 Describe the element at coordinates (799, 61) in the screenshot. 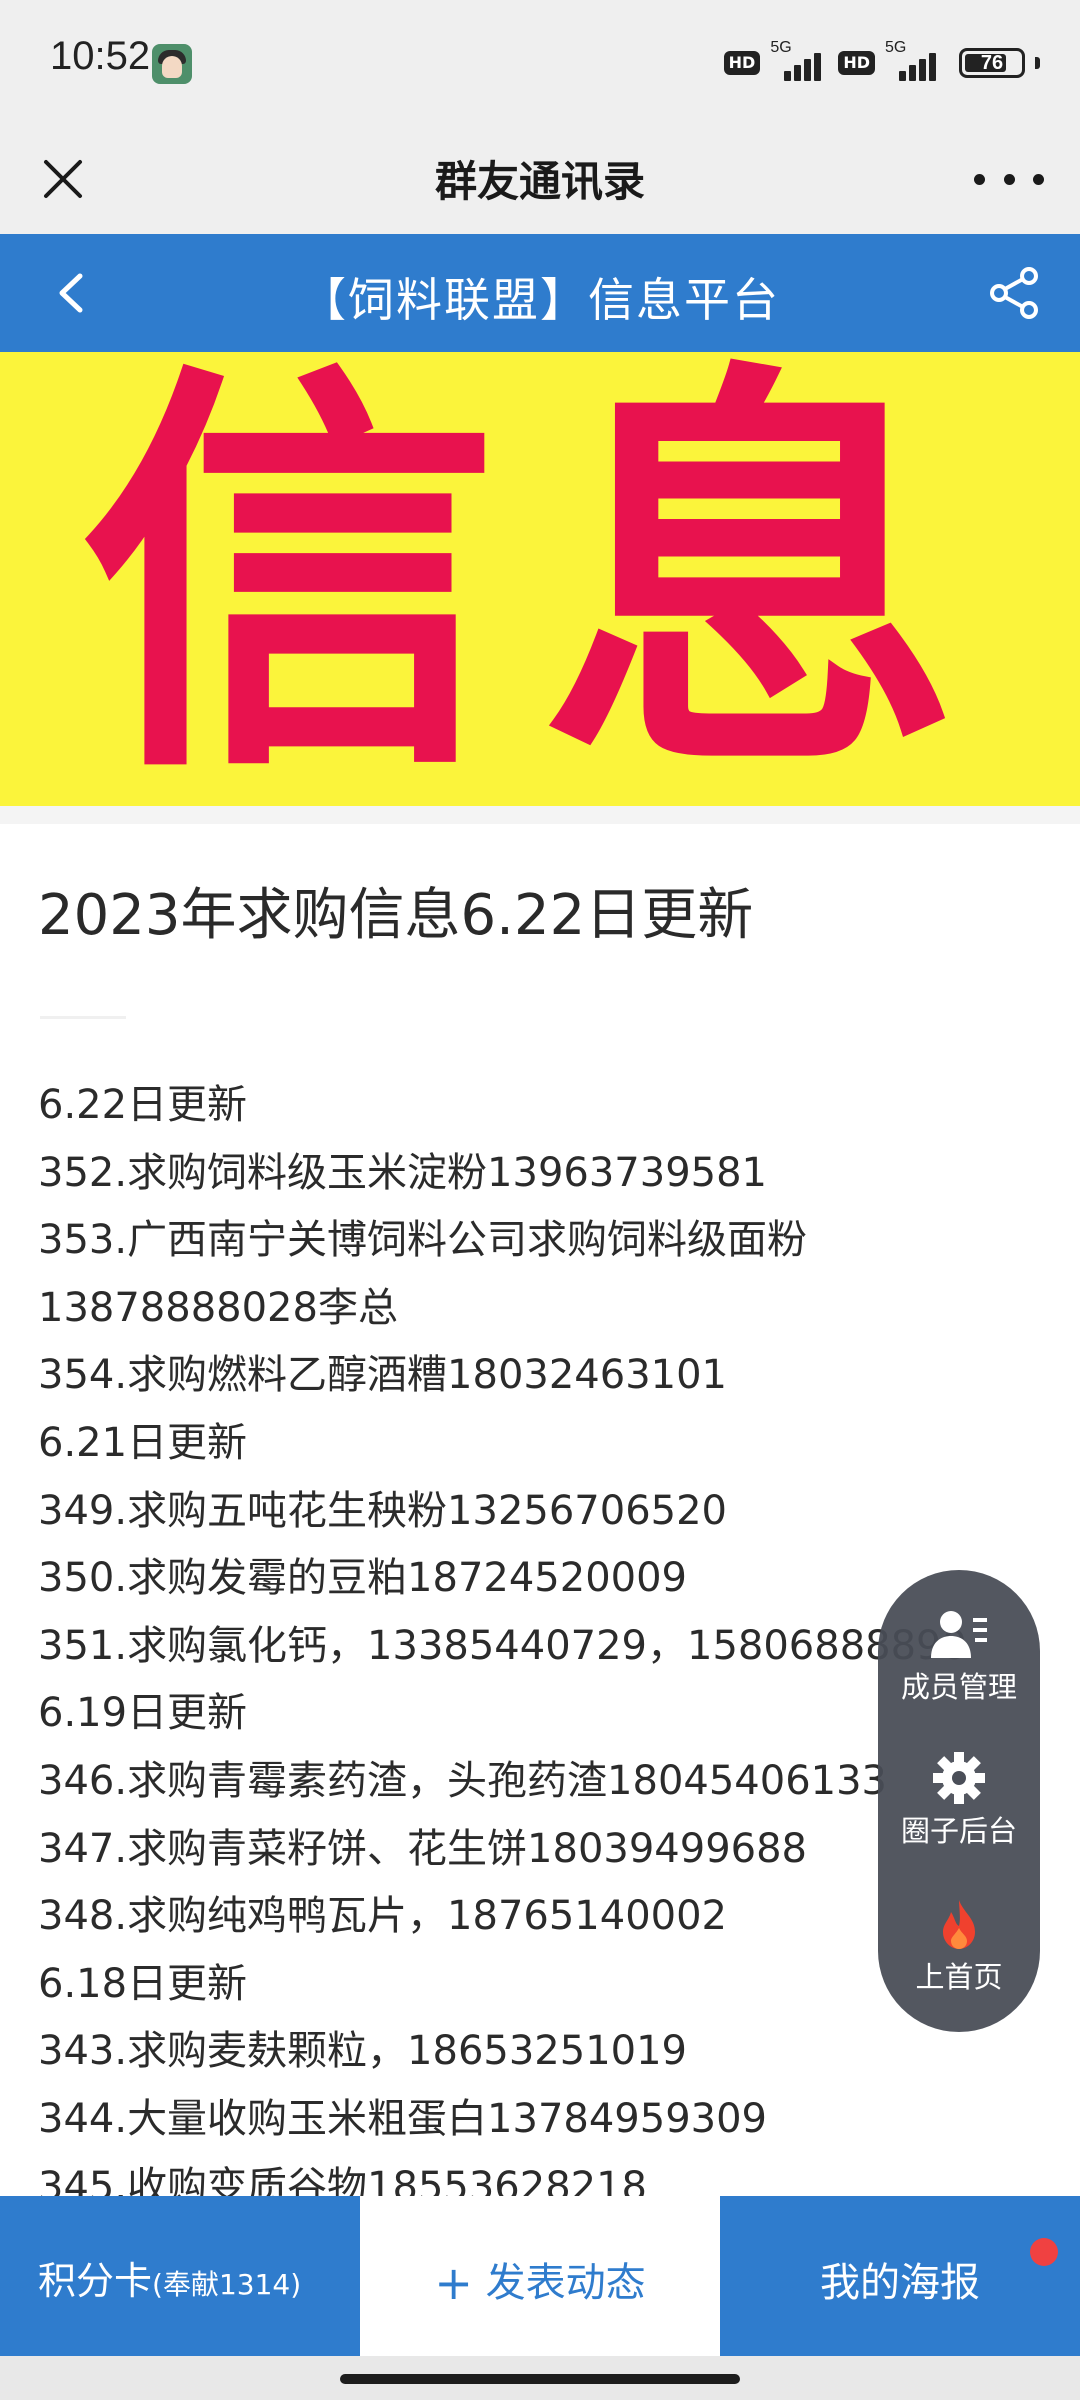

I see `signal-5g-icon: 5G` at that location.